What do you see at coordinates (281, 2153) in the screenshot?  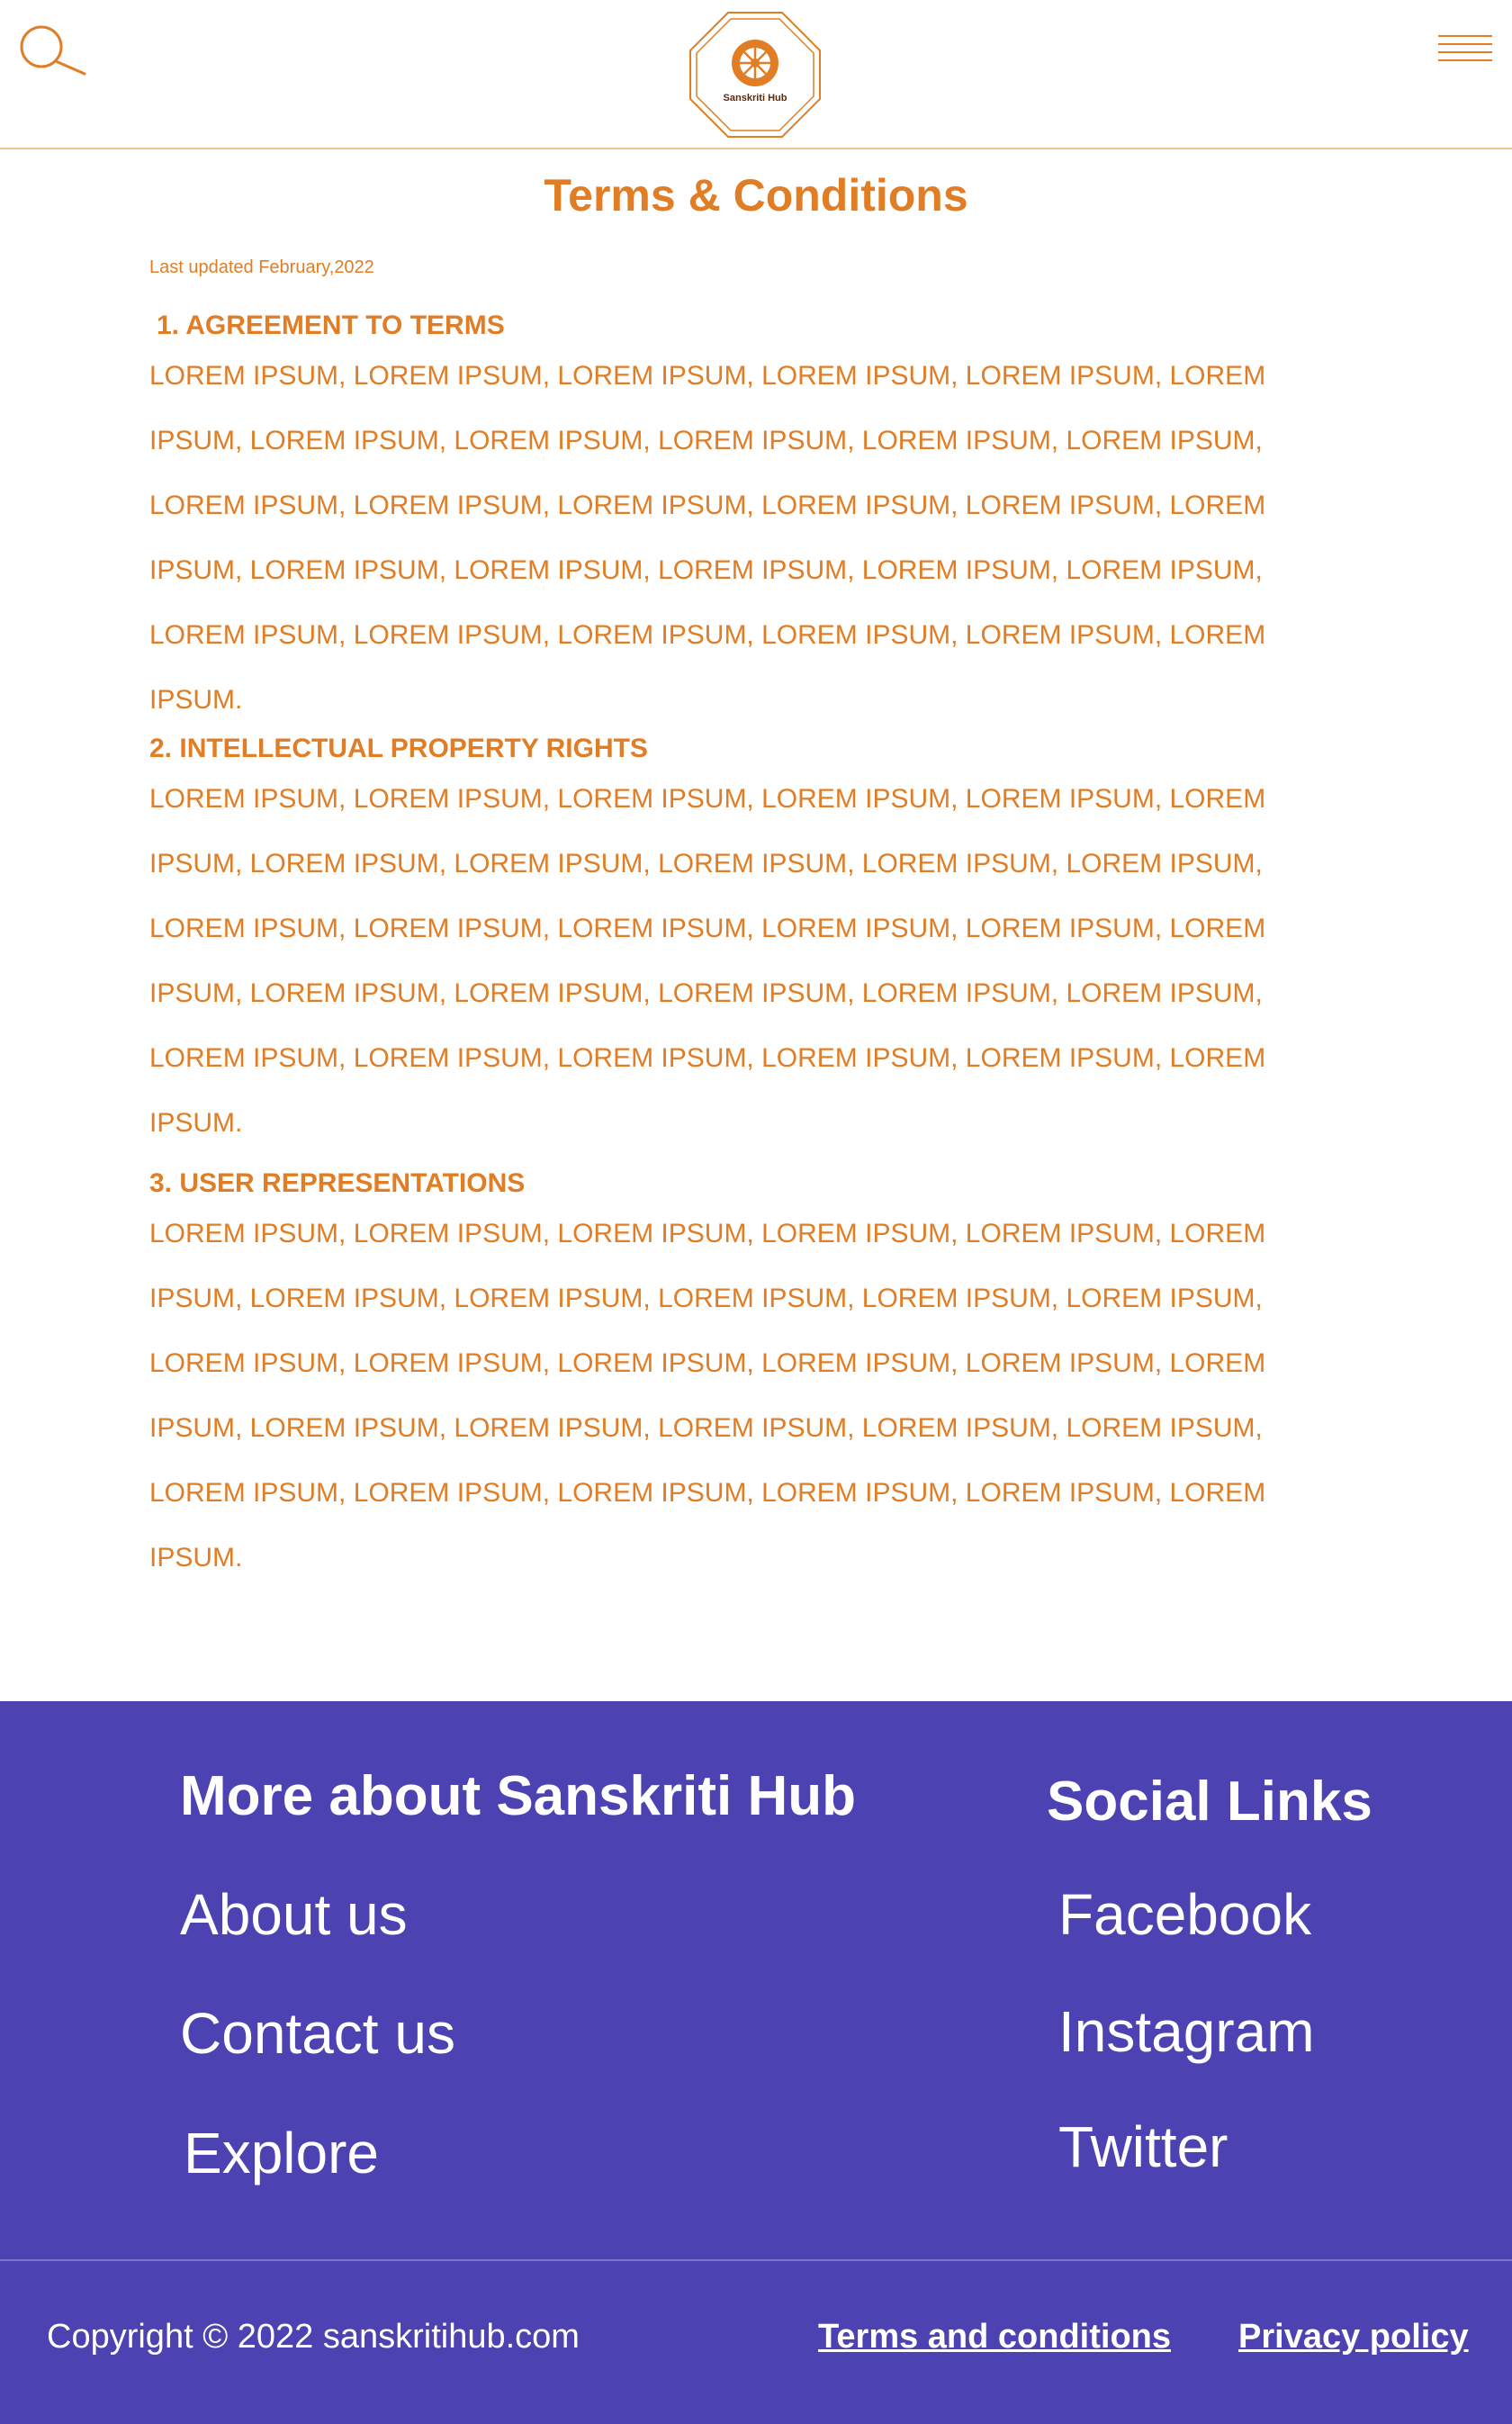 I see `footer-link-explore: Explore` at bounding box center [281, 2153].